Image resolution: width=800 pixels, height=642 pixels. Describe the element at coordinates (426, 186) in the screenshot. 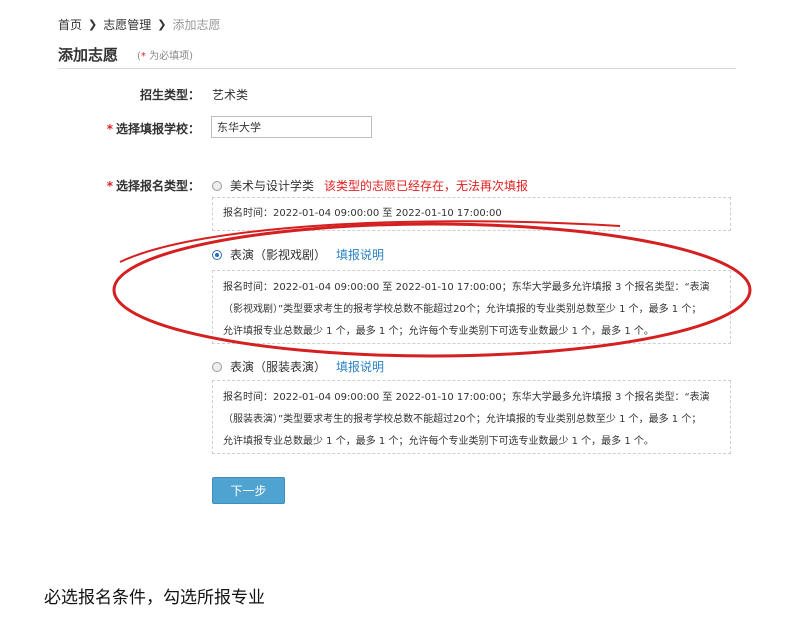

I see `option-warning: 该类型的志愿已经存在，无法再次填报` at that location.